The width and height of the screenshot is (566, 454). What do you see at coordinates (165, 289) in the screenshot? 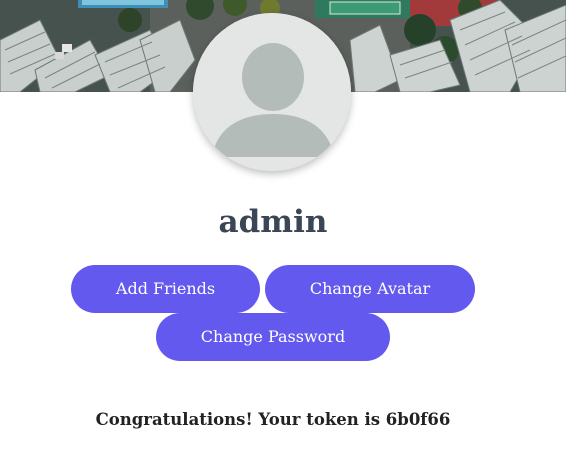
I see `add-friends-button: Add Friends` at bounding box center [165, 289].